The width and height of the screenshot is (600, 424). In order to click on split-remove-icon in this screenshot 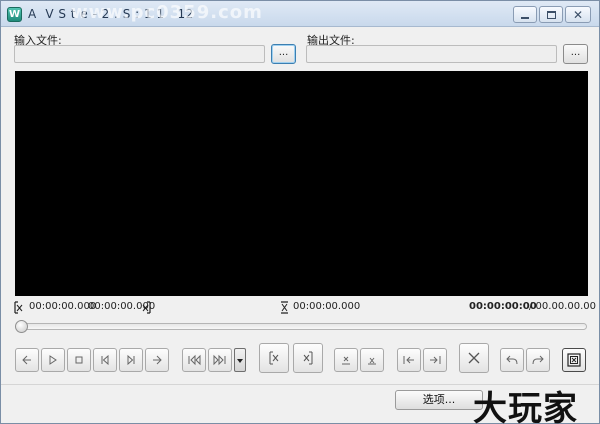, I will do `click(372, 361)`.